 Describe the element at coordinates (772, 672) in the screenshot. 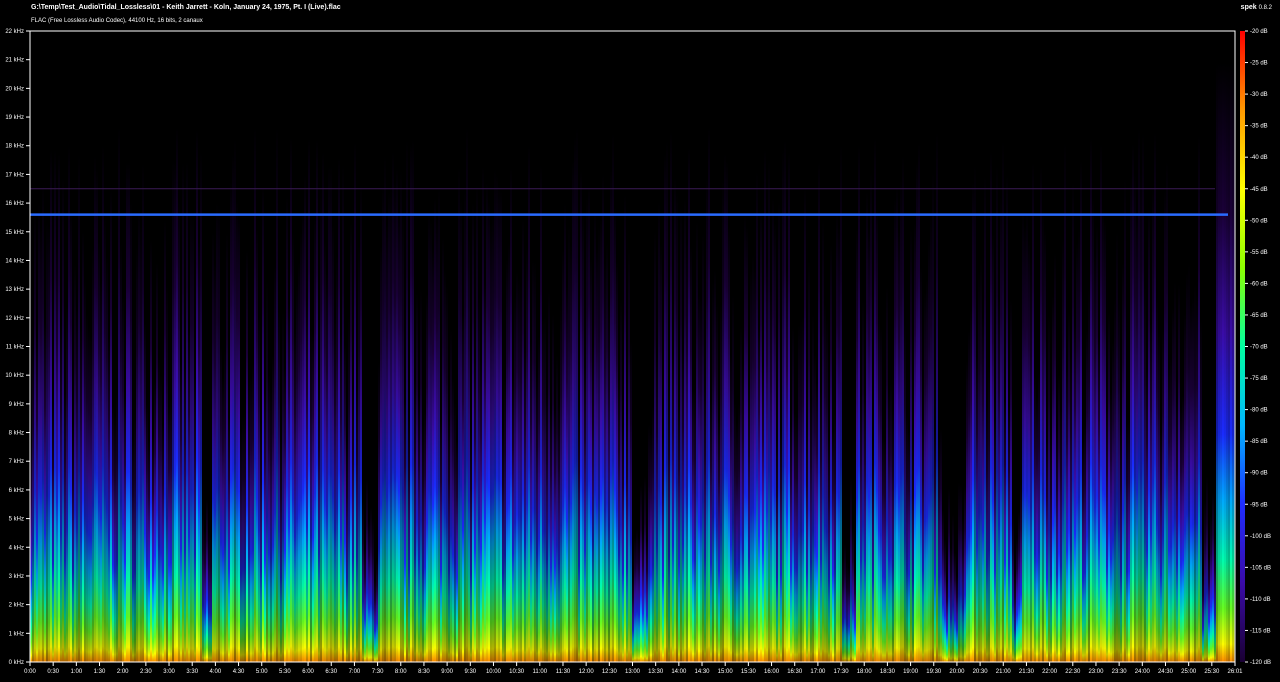

I see `x-tick-label: 16:00` at that location.